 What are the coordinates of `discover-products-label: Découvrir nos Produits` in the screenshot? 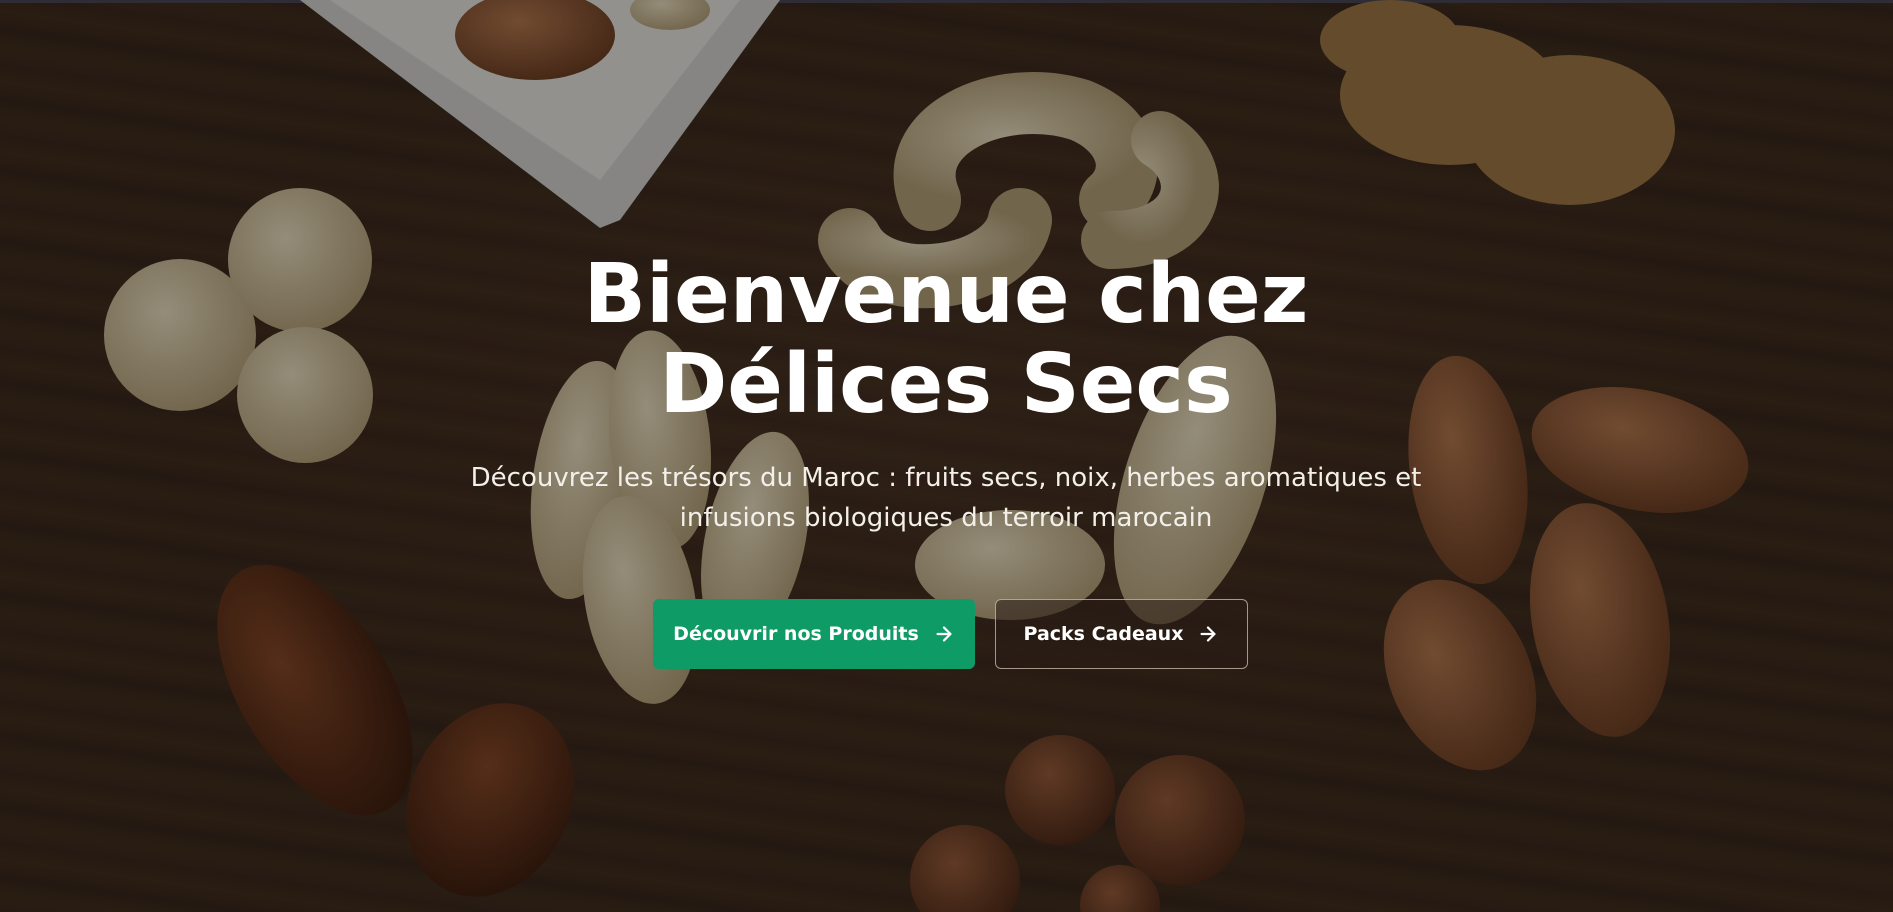 It's located at (796, 634).